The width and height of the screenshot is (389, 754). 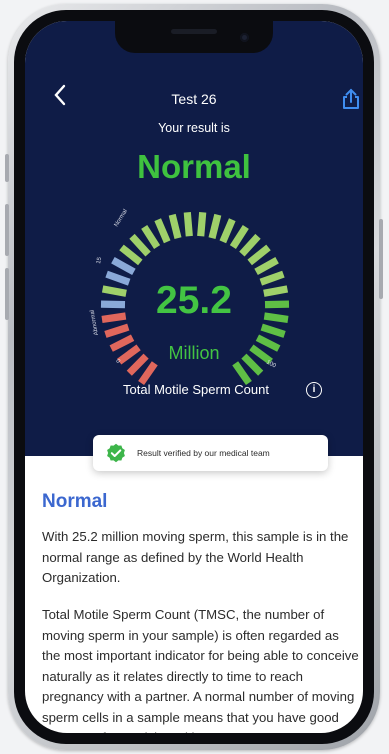 What do you see at coordinates (194, 300) in the screenshot?
I see `gauge-value: 25.2` at bounding box center [194, 300].